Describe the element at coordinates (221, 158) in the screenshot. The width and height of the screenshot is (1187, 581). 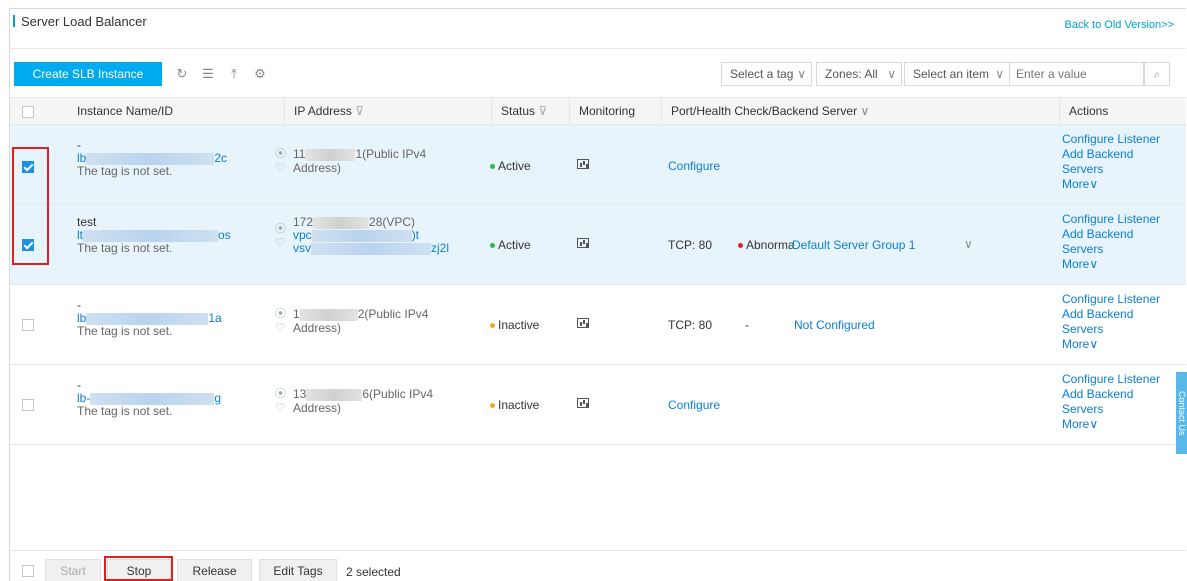
I see `instance-id-suffix: 2c` at that location.